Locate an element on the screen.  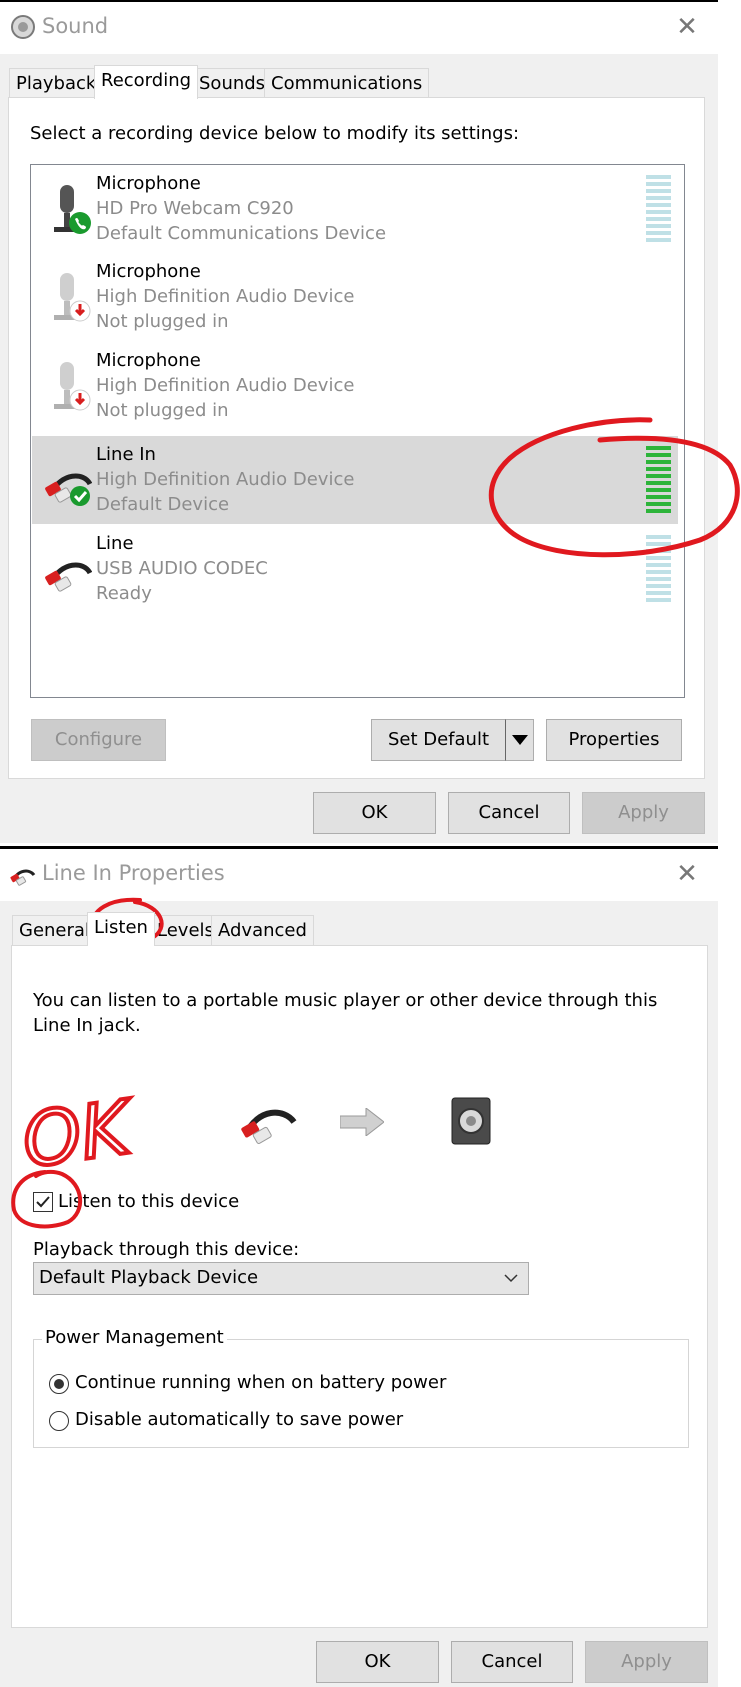
speaker-device-icon is located at coordinates (471, 1121).